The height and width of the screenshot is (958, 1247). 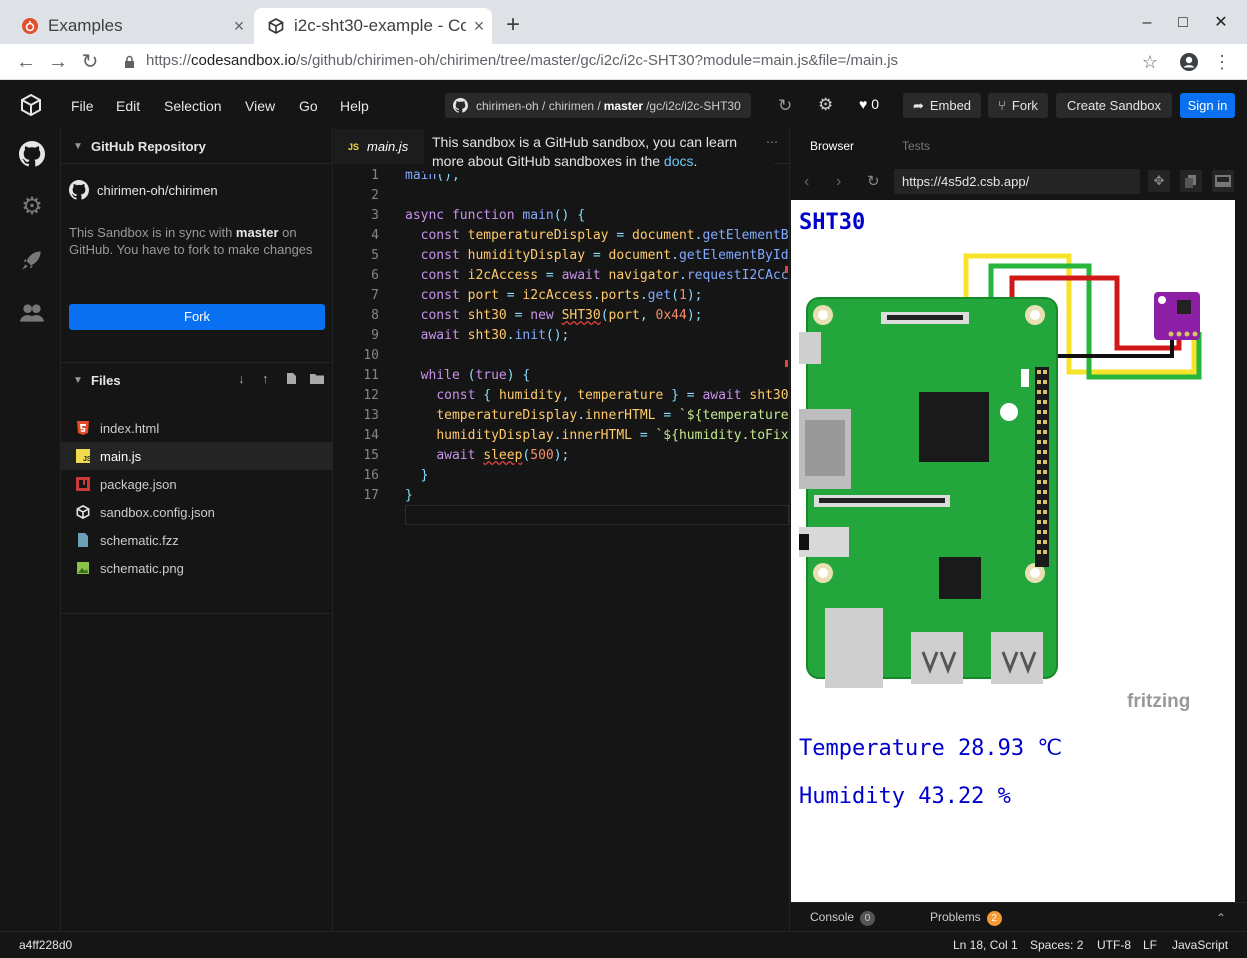 What do you see at coordinates (130, 26) in the screenshot?
I see `browser-tab-examples: Examples ×` at bounding box center [130, 26].